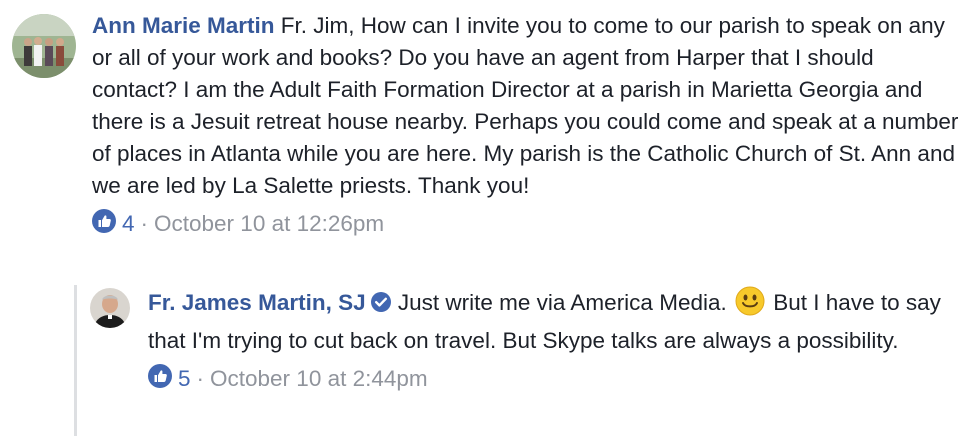  What do you see at coordinates (184, 379) in the screenshot?
I see `like-count: 5` at bounding box center [184, 379].